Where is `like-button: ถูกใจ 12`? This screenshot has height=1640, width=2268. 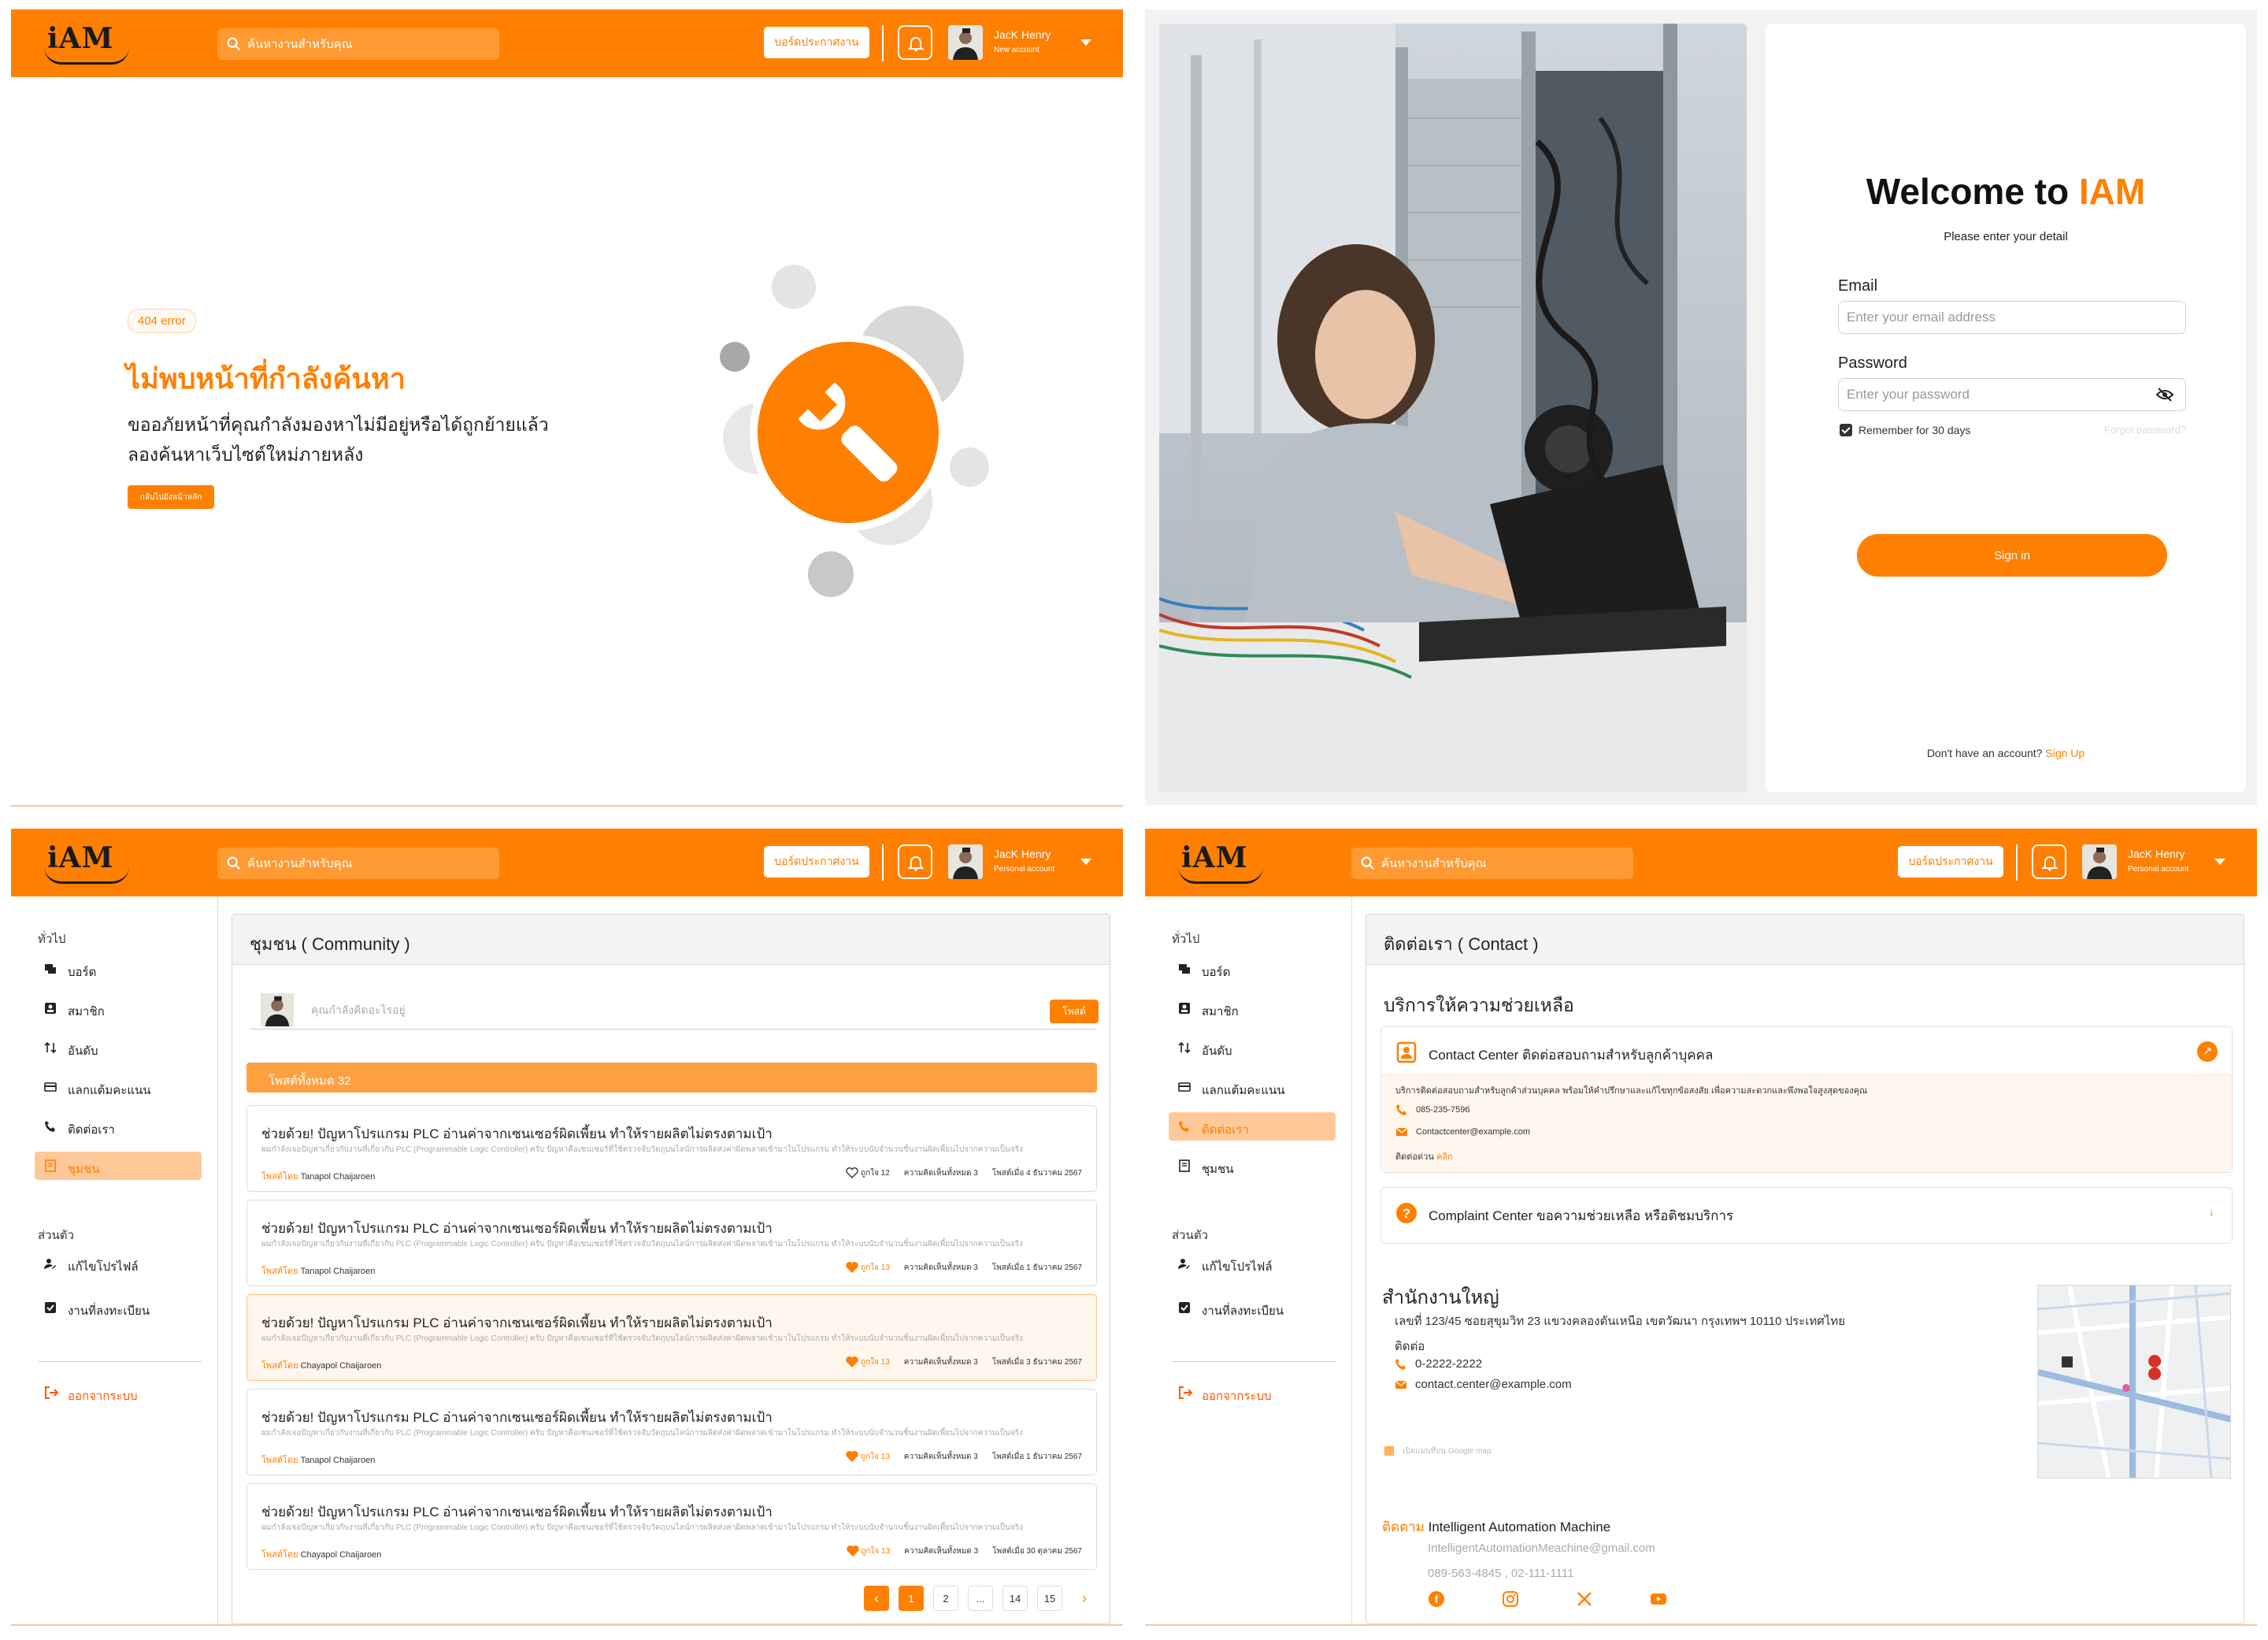
like-button: ถูกใจ 12 is located at coordinates (868, 1173).